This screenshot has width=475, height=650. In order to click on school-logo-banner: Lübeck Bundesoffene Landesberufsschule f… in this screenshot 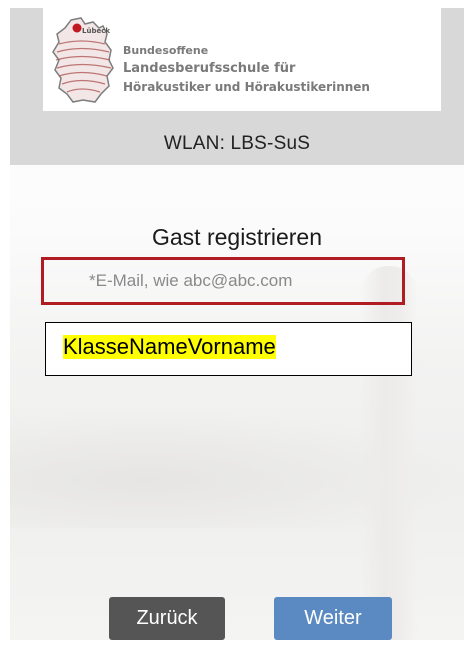, I will do `click(242, 59)`.